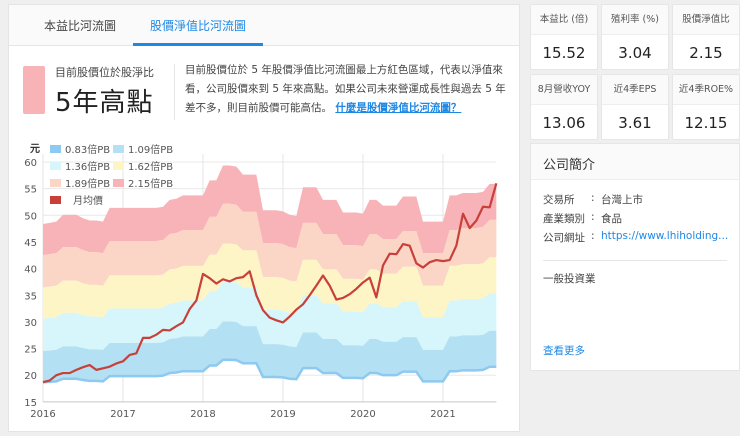 This screenshot has width=740, height=436. What do you see at coordinates (30, 403) in the screenshot?
I see `y-tick-label: 15` at bounding box center [30, 403].